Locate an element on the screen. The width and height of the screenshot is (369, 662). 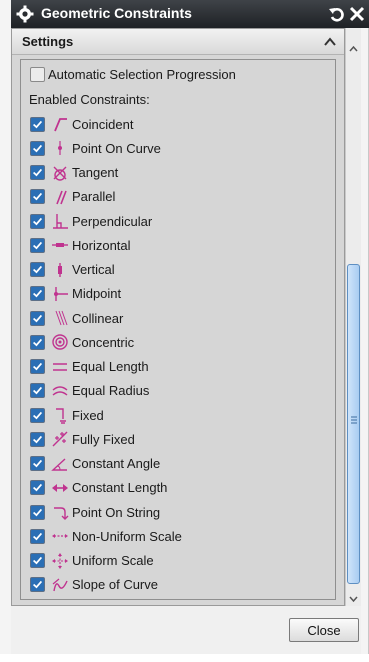
constraint-label: Fixed is located at coordinates (88, 415).